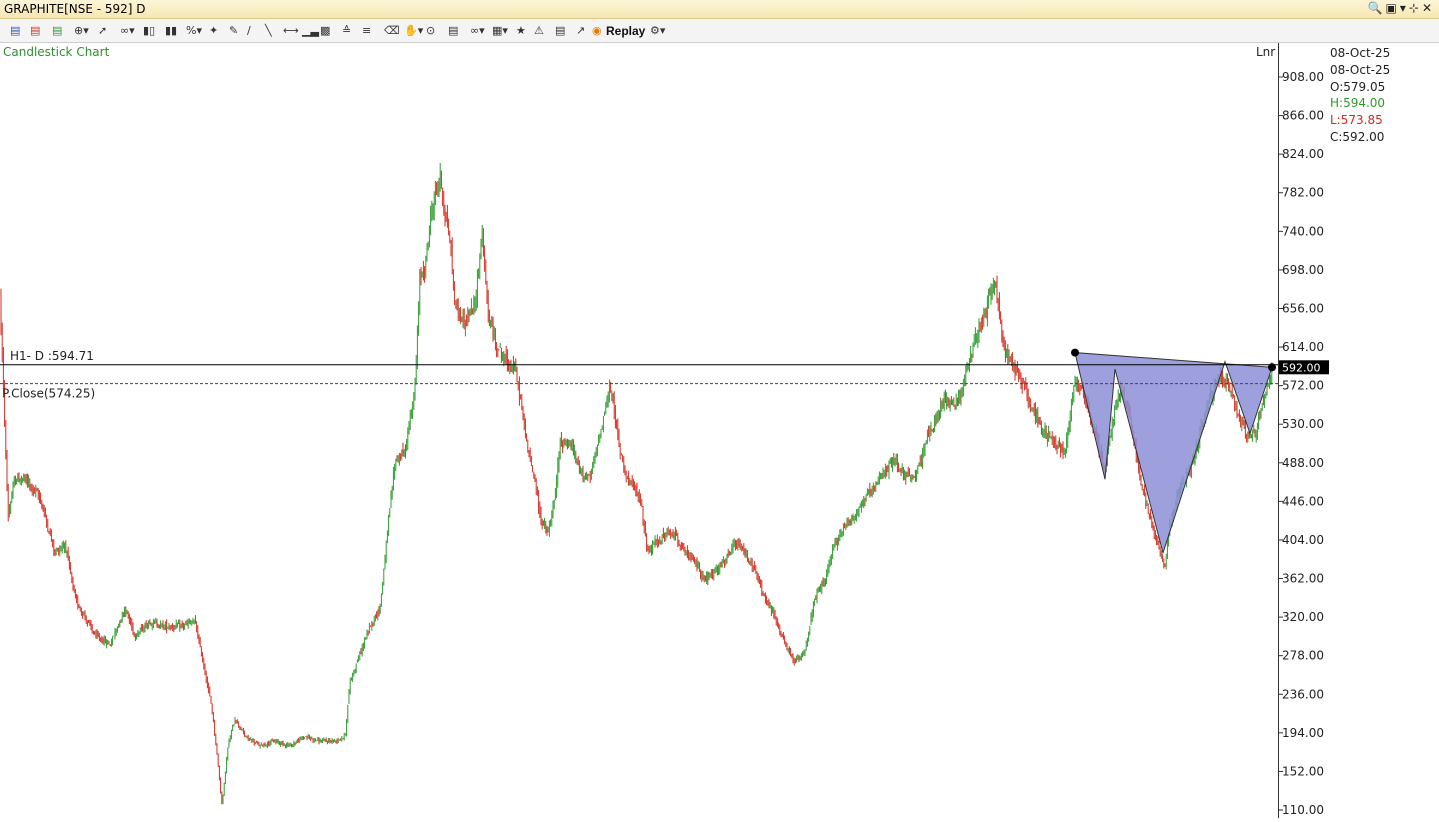  Describe the element at coordinates (1415, 8) in the screenshot. I see `pin-icon: ⊹` at that location.